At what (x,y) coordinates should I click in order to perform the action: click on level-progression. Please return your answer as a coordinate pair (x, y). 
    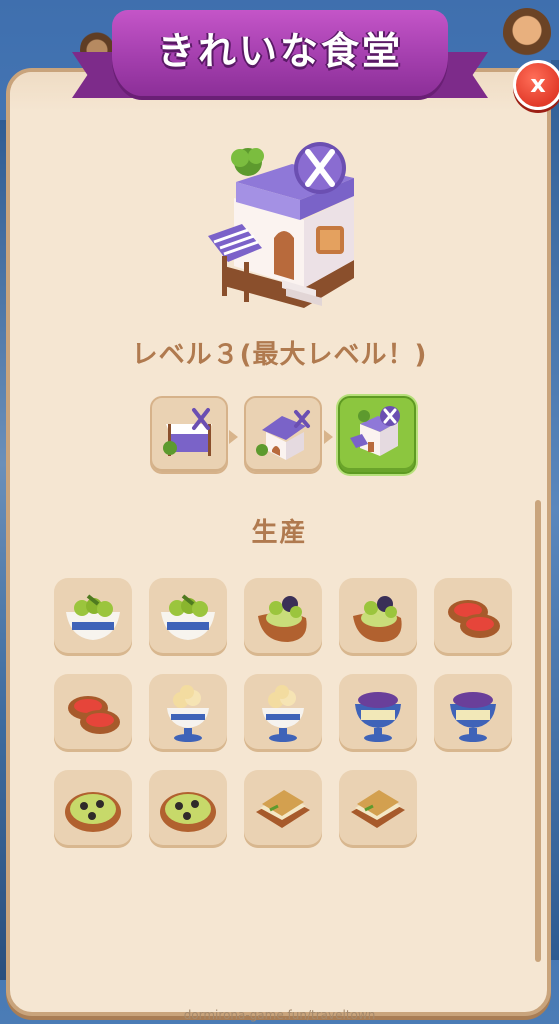
    Looking at the image, I should click on (288, 438).